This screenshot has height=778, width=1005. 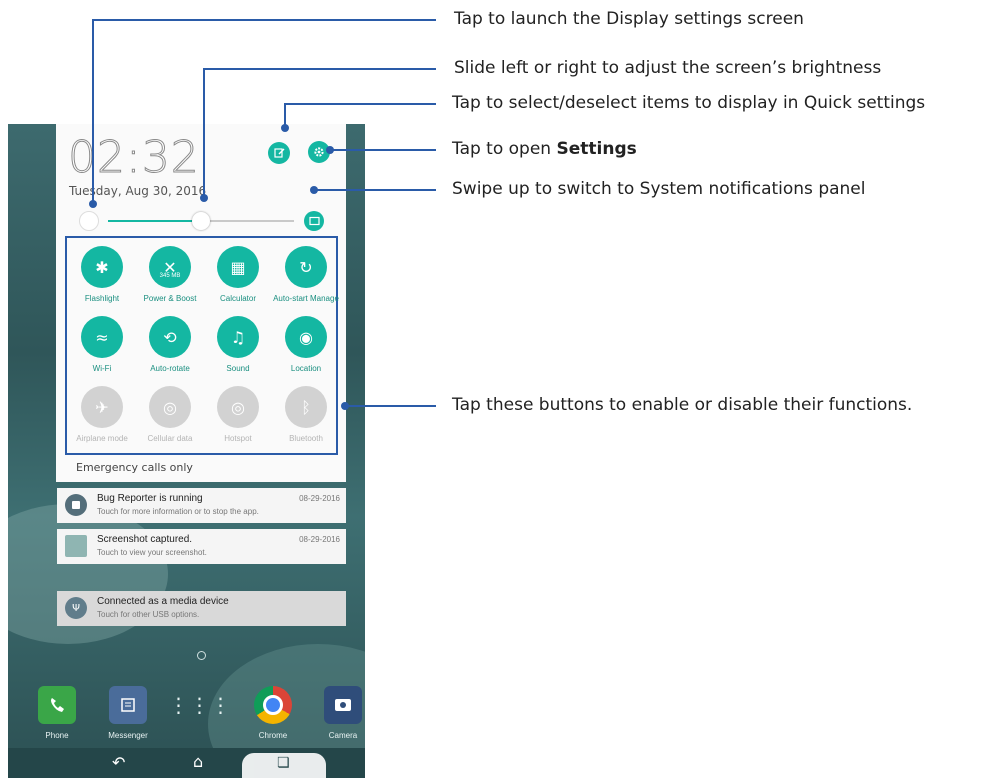 I want to click on callout-line-brightness, so click(x=319, y=133).